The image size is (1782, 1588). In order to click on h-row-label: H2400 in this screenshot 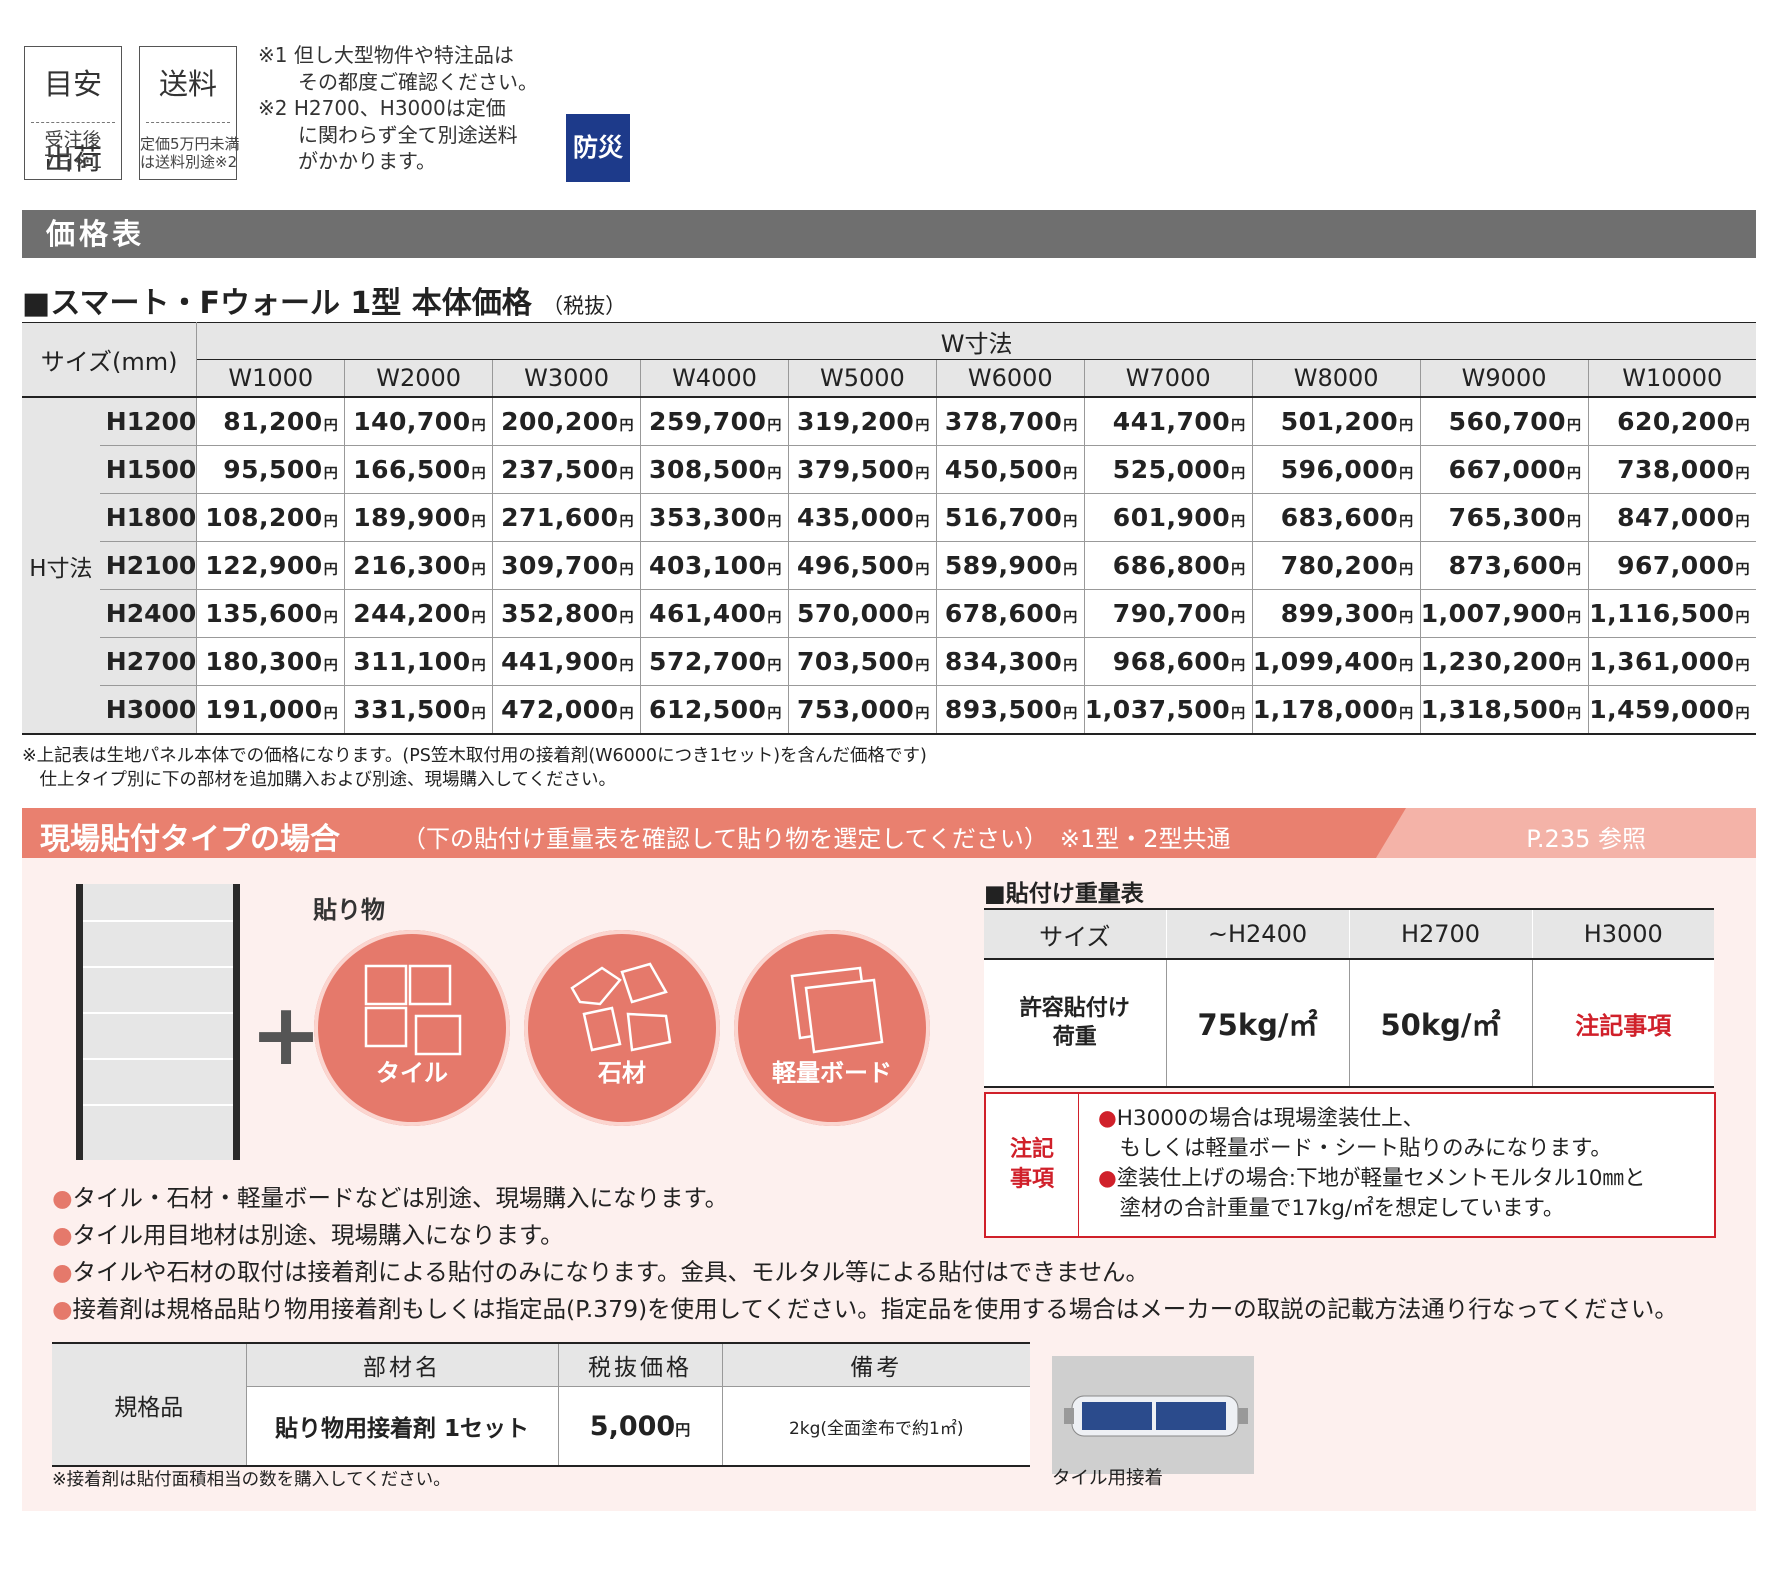, I will do `click(148, 613)`.